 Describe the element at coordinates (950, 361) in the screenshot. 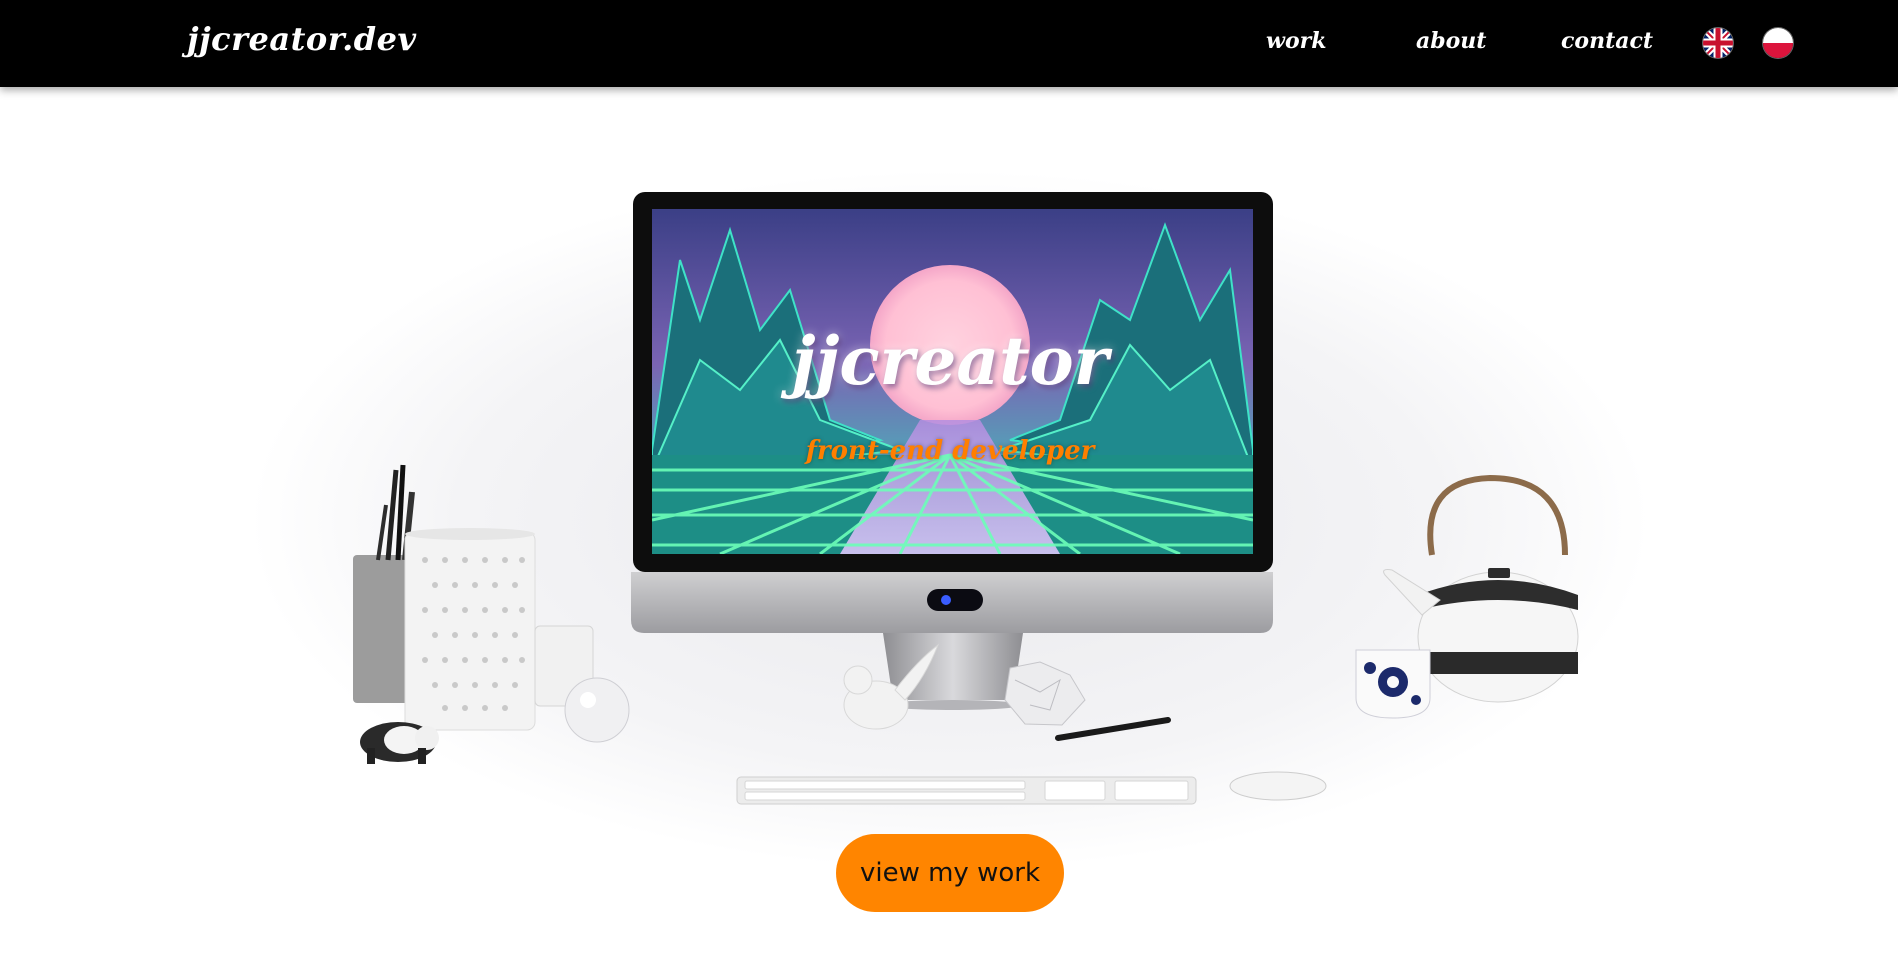

I see `screen-title: jjcreator` at that location.